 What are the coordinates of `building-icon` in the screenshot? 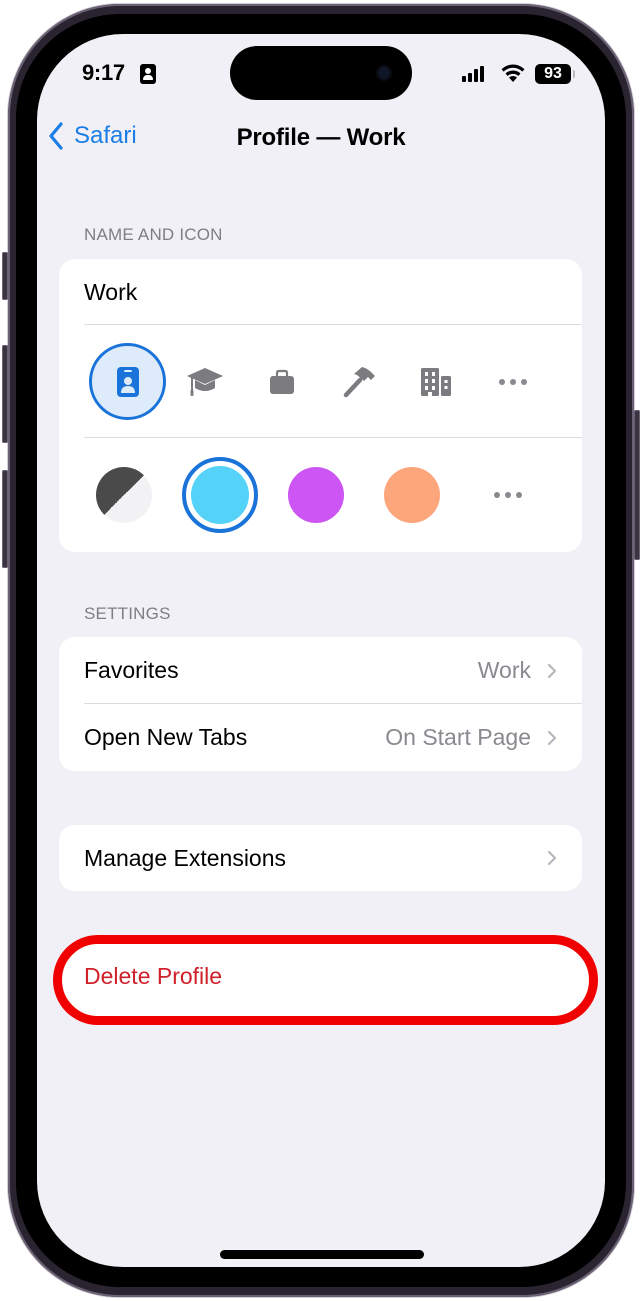 It's located at (435, 381).